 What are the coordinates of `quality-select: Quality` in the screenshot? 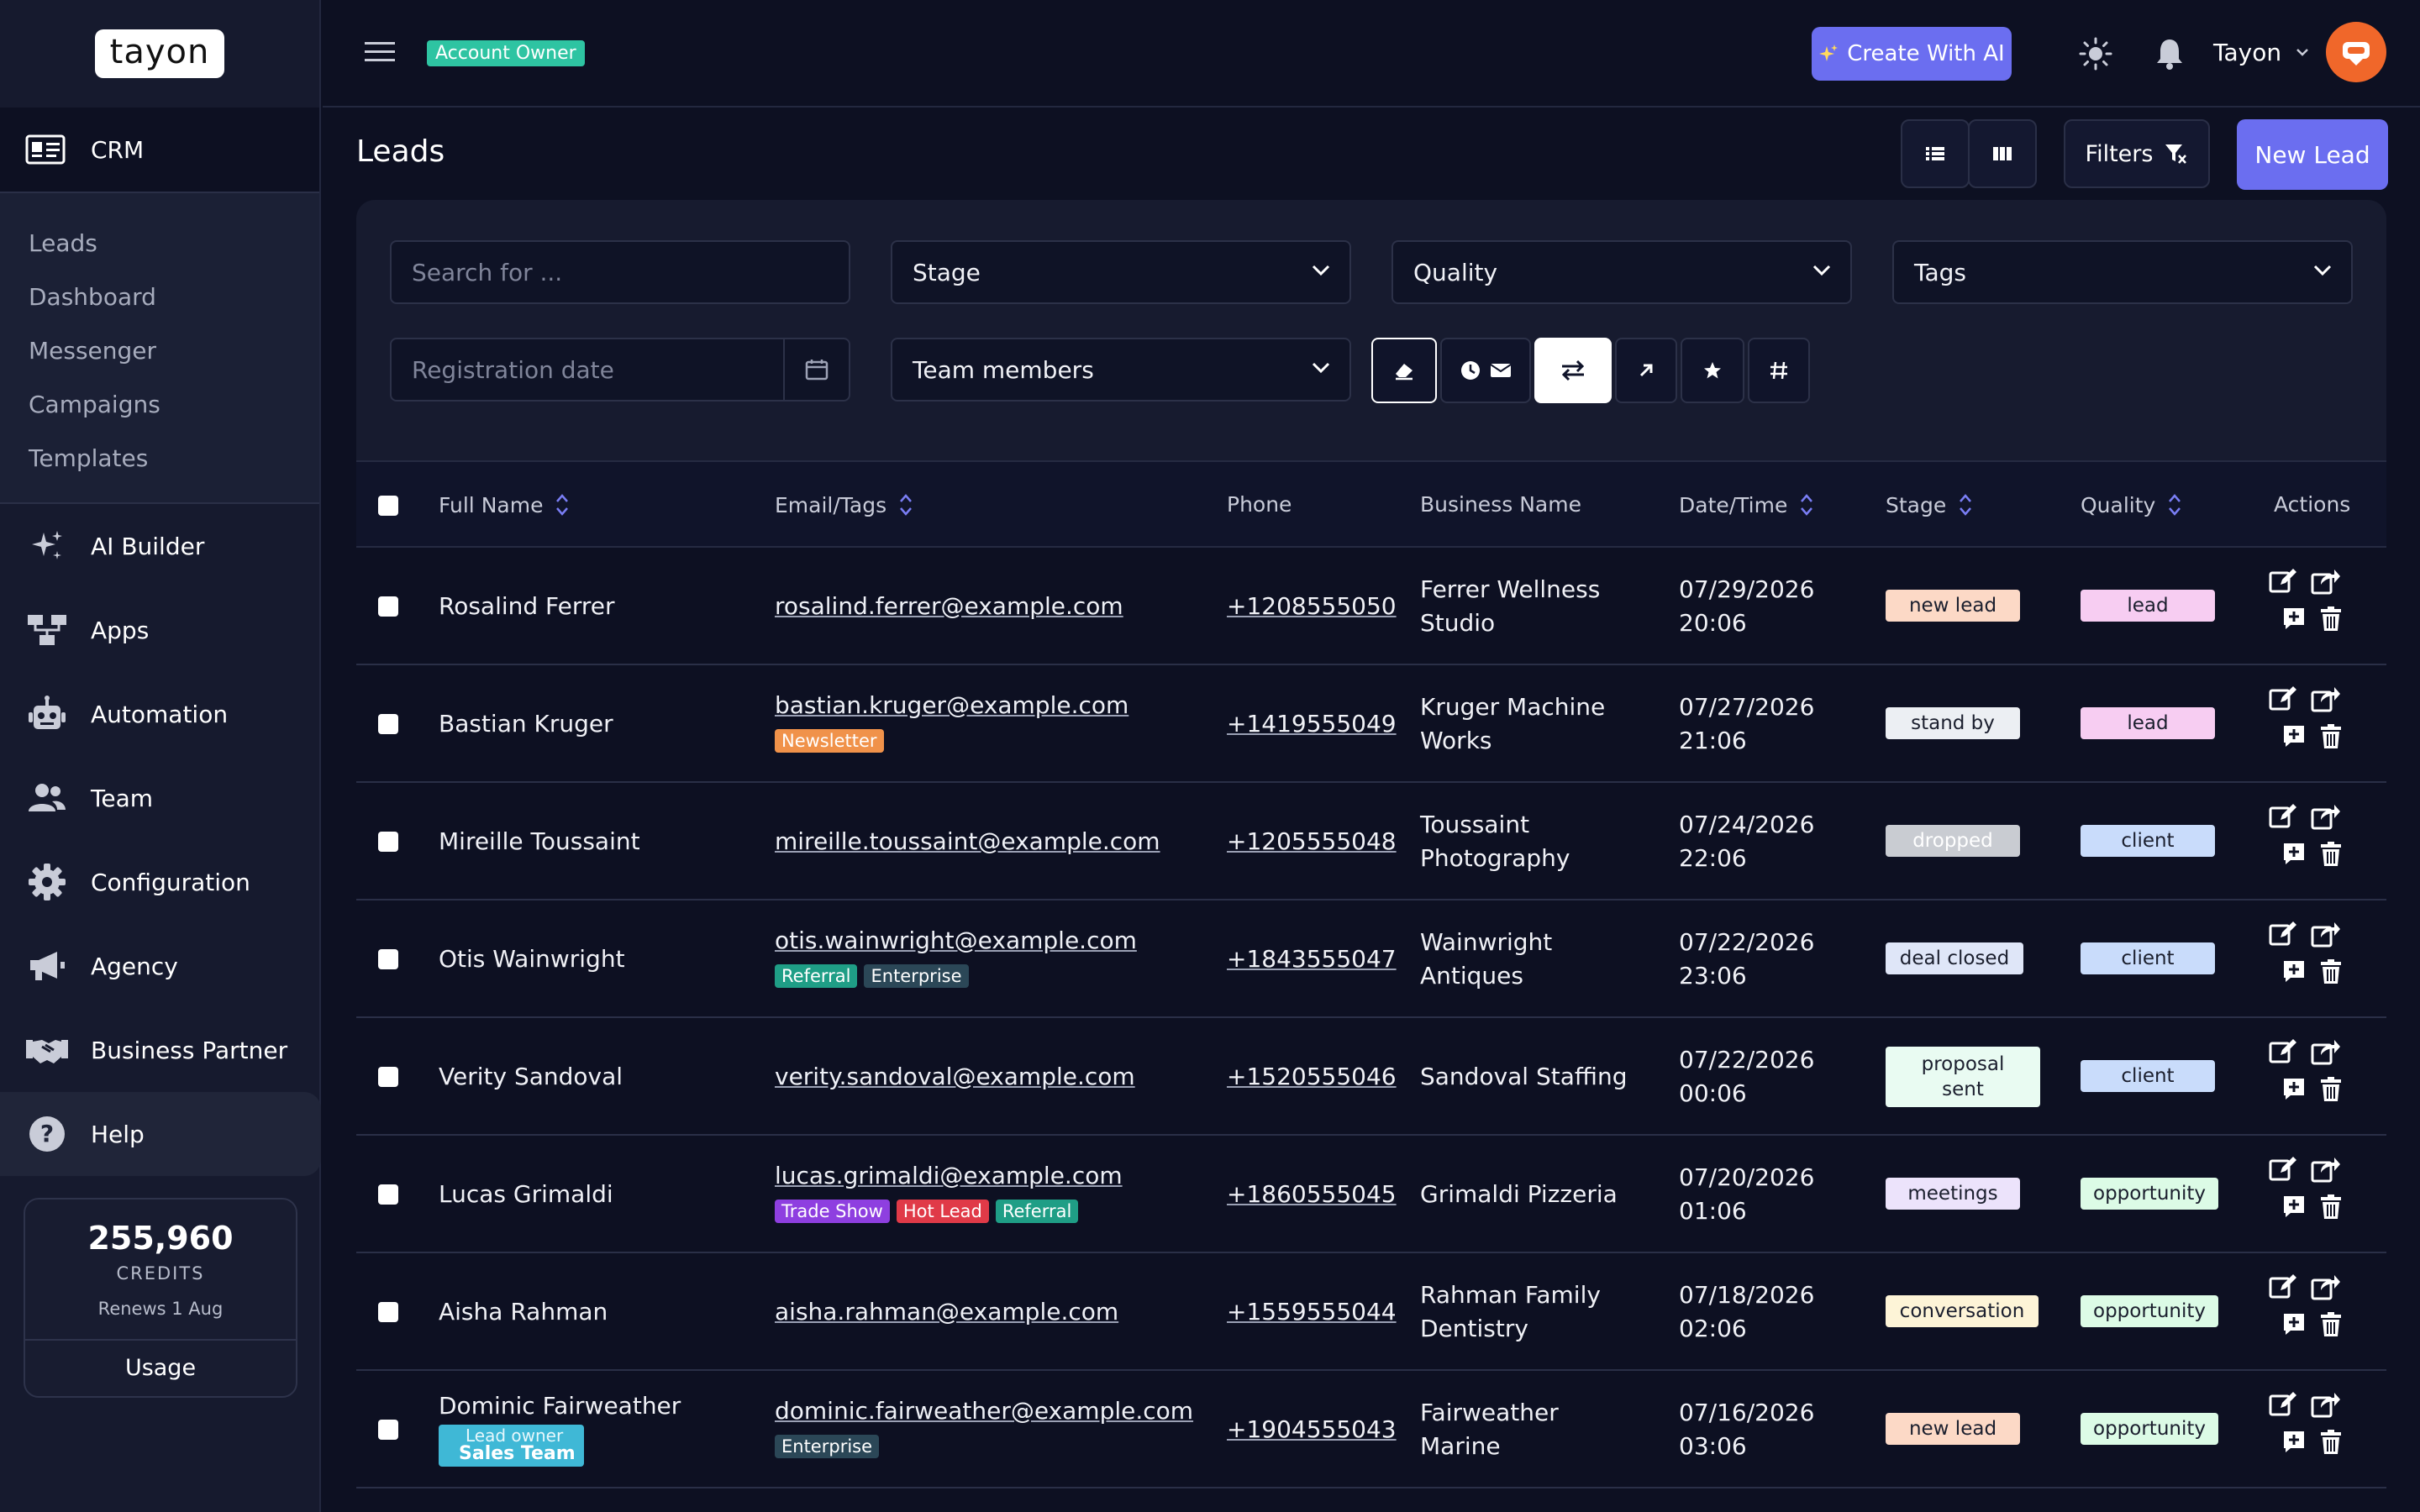 It's located at (1622, 272).